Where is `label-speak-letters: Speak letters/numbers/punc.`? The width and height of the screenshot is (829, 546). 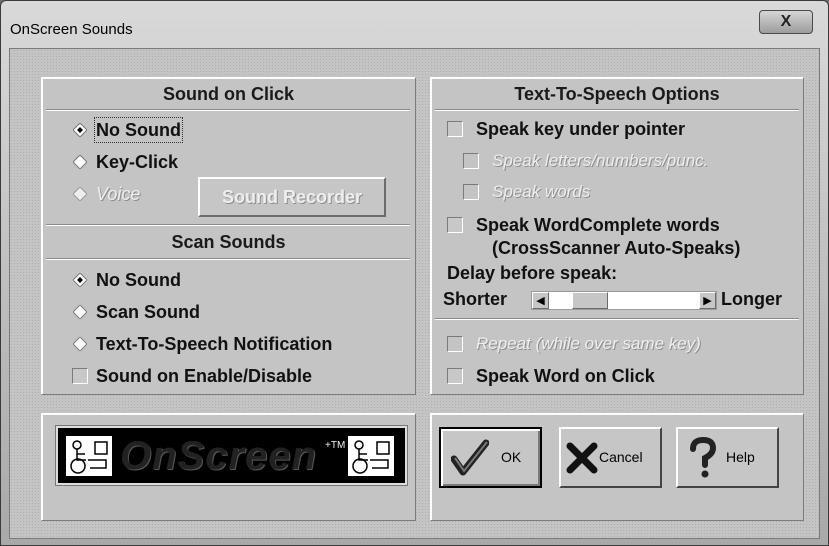 label-speak-letters: Speak letters/numbers/punc. is located at coordinates (600, 160).